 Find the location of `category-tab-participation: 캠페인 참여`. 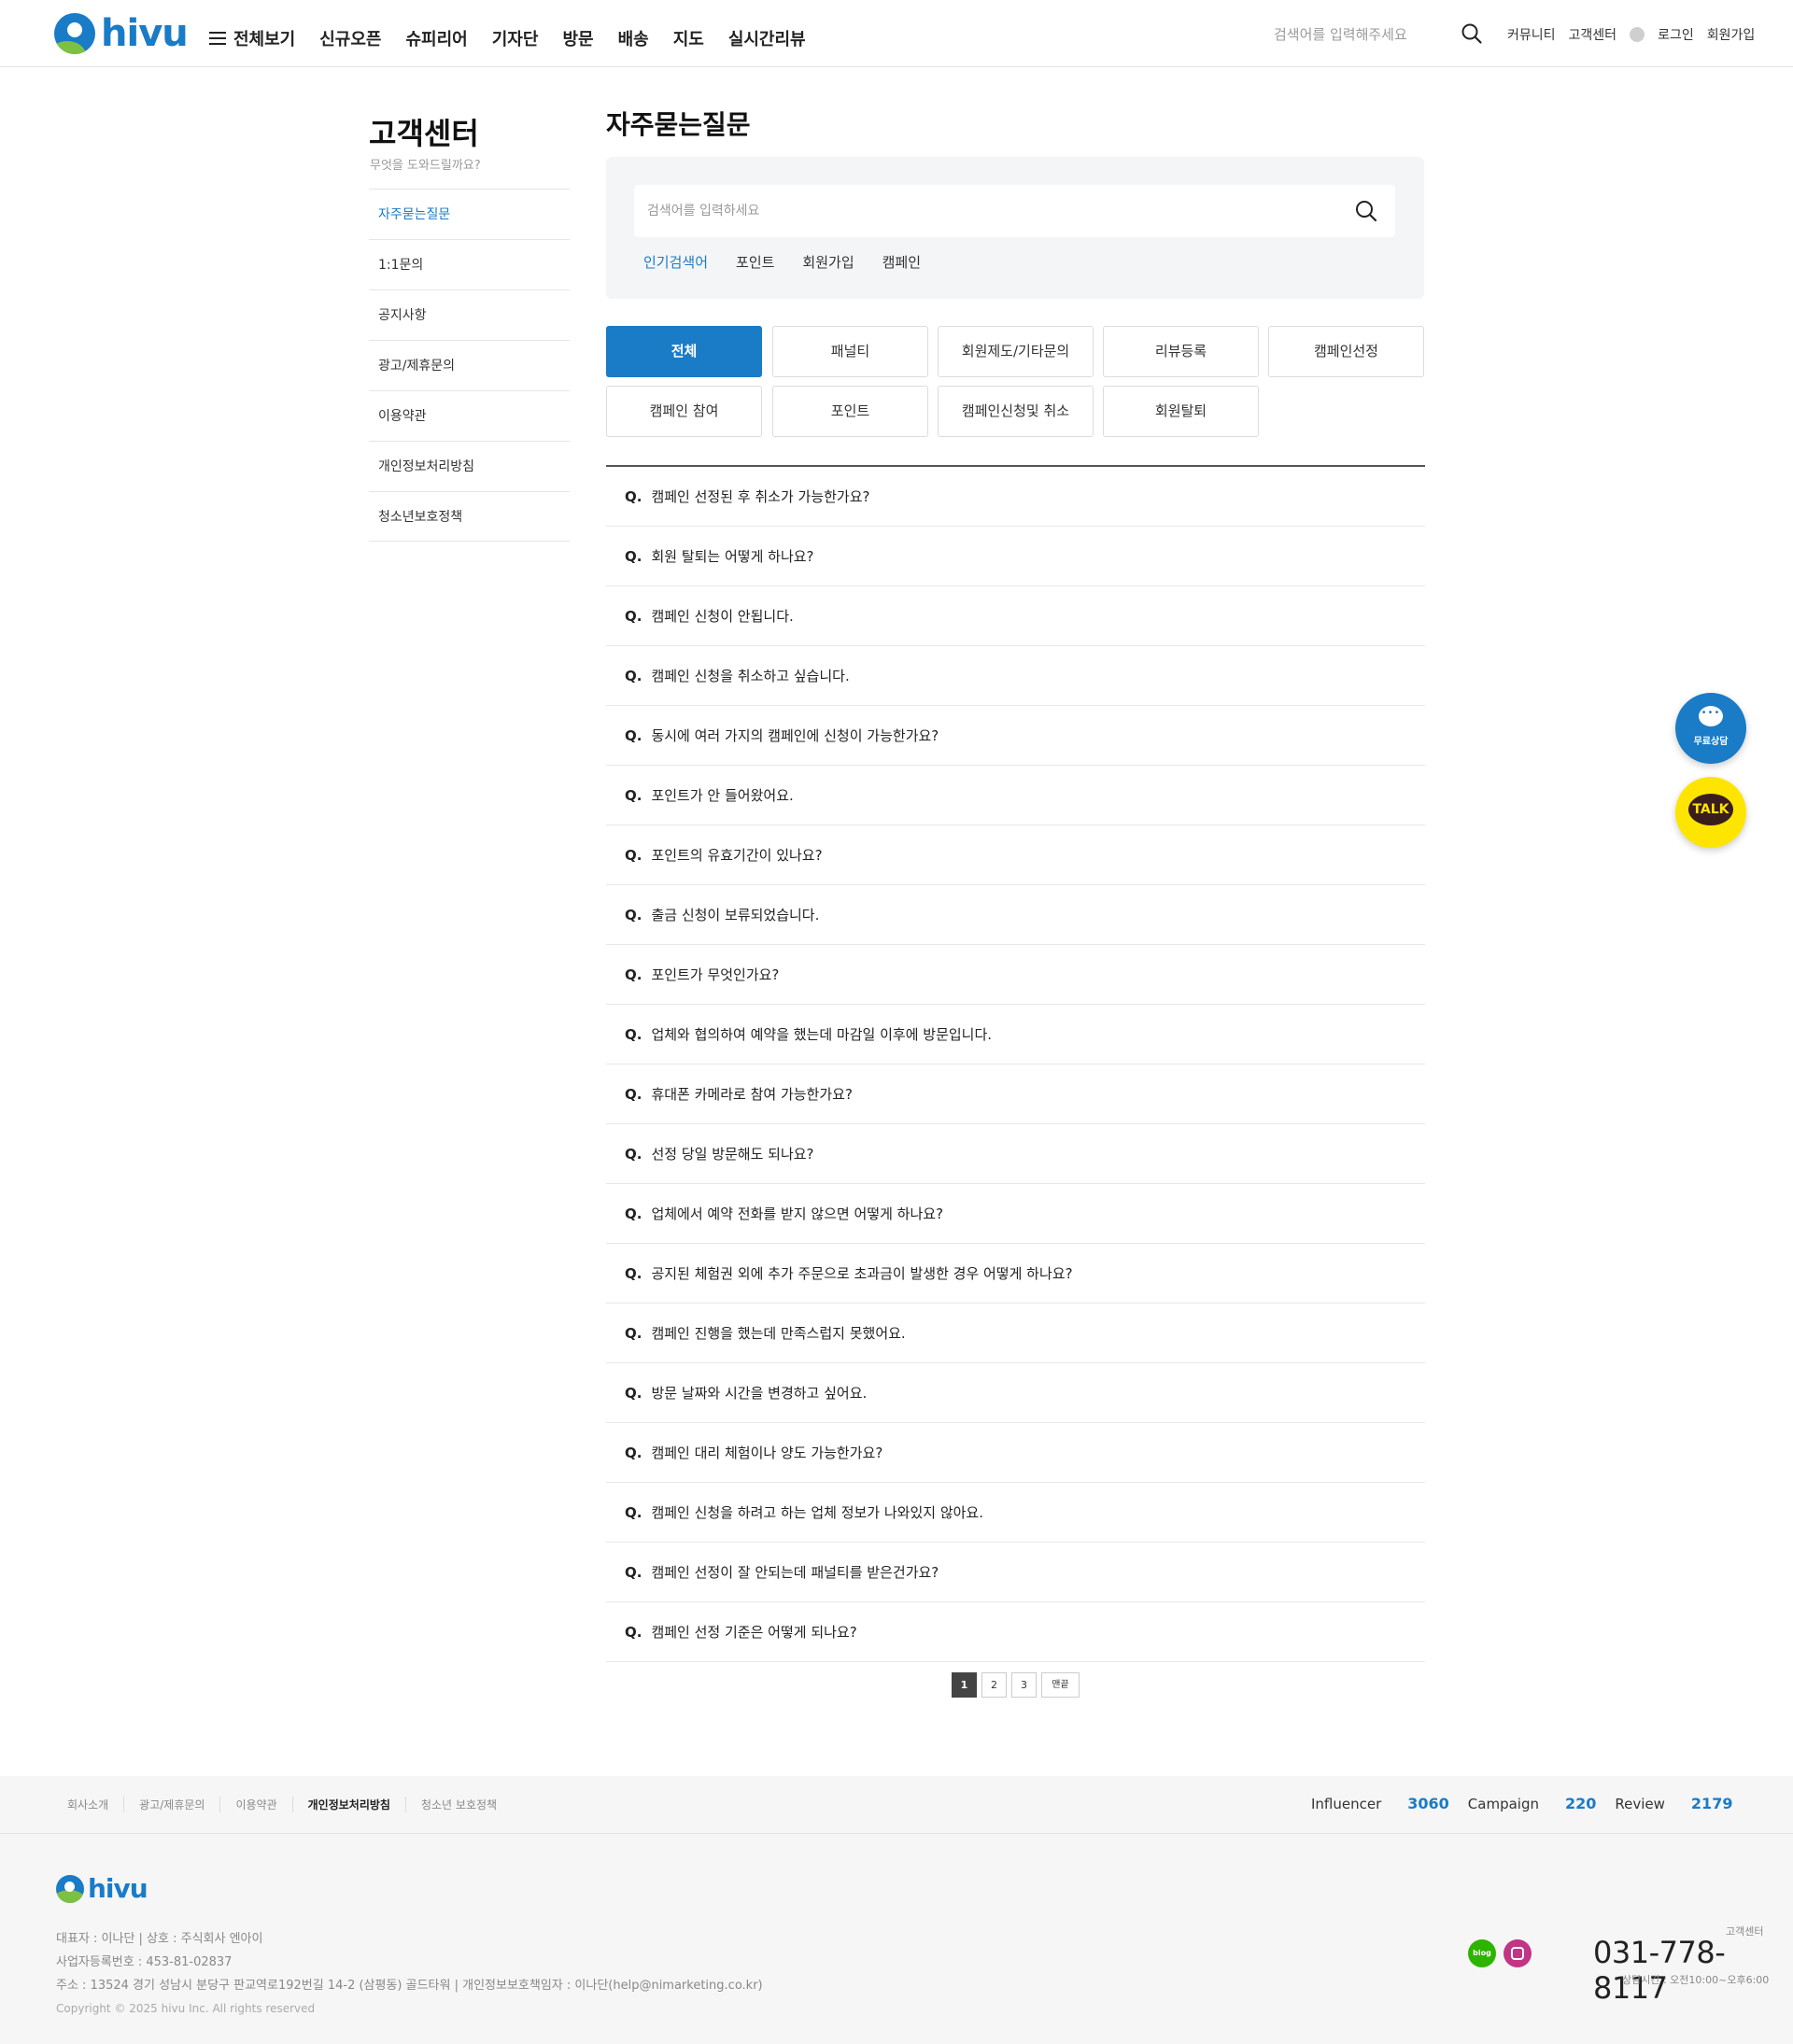

category-tab-participation: 캠페인 참여 is located at coordinates (684, 411).